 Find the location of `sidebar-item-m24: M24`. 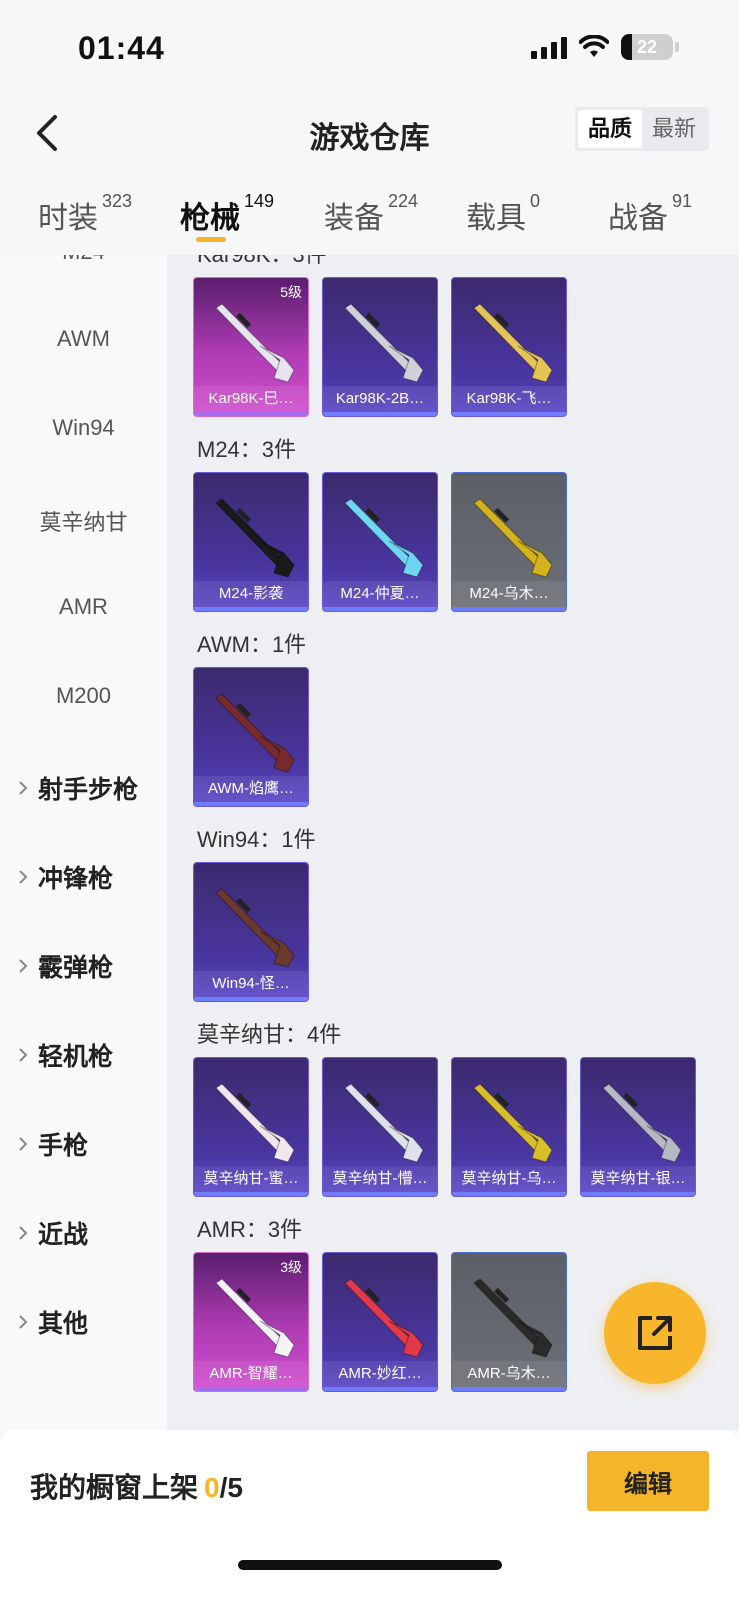

sidebar-item-m24: M24 is located at coordinates (83, 260).